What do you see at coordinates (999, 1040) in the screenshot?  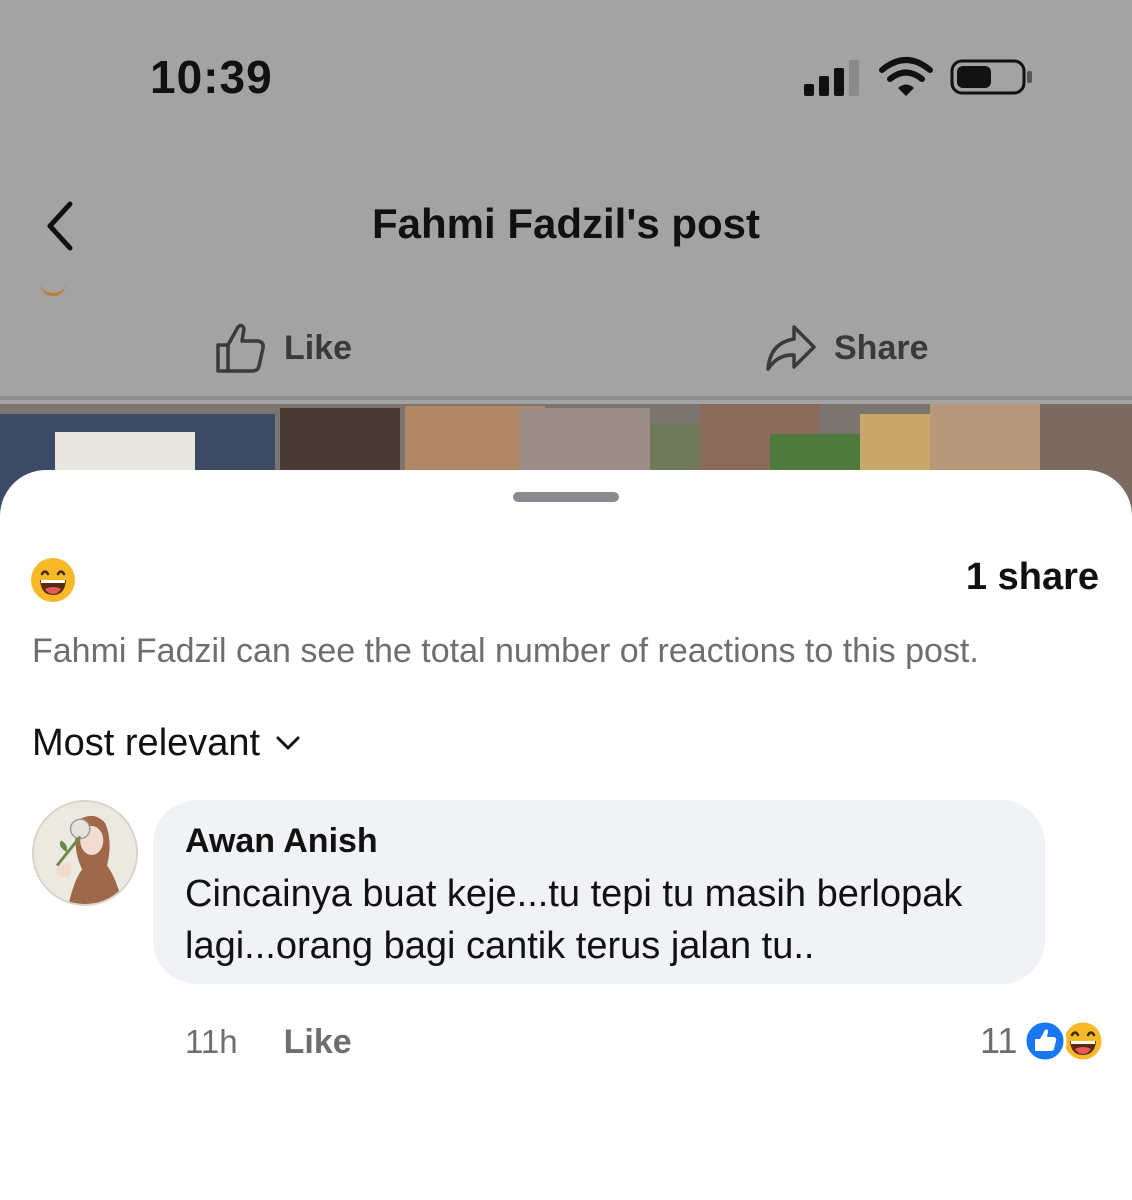 I see `comment-reaction-count: 11` at bounding box center [999, 1040].